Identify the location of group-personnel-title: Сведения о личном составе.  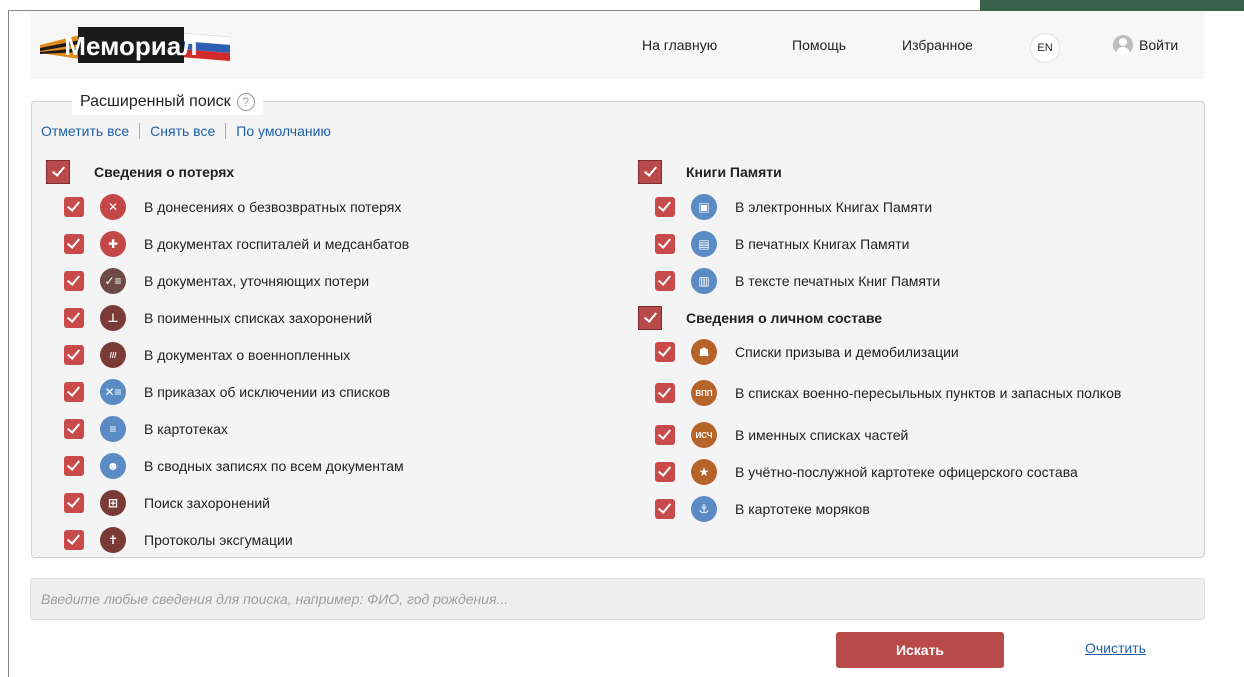
(784, 318).